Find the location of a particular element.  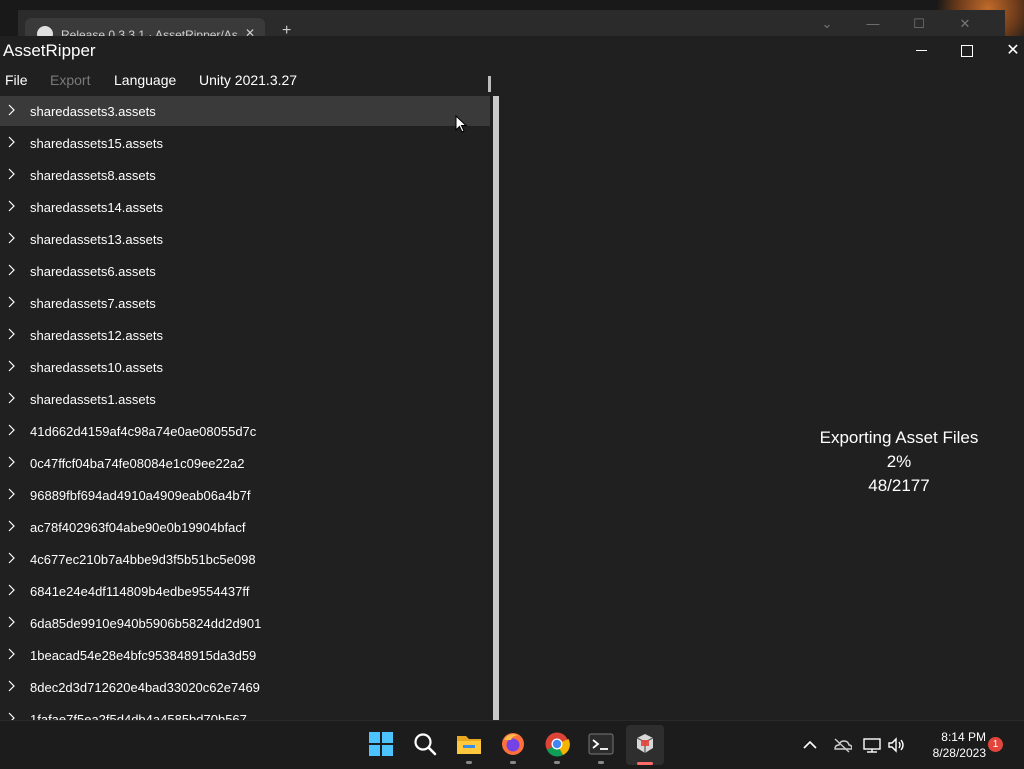

tree-item: ac78f402963f04abe90e0b19904bfacf is located at coordinates (245, 528).